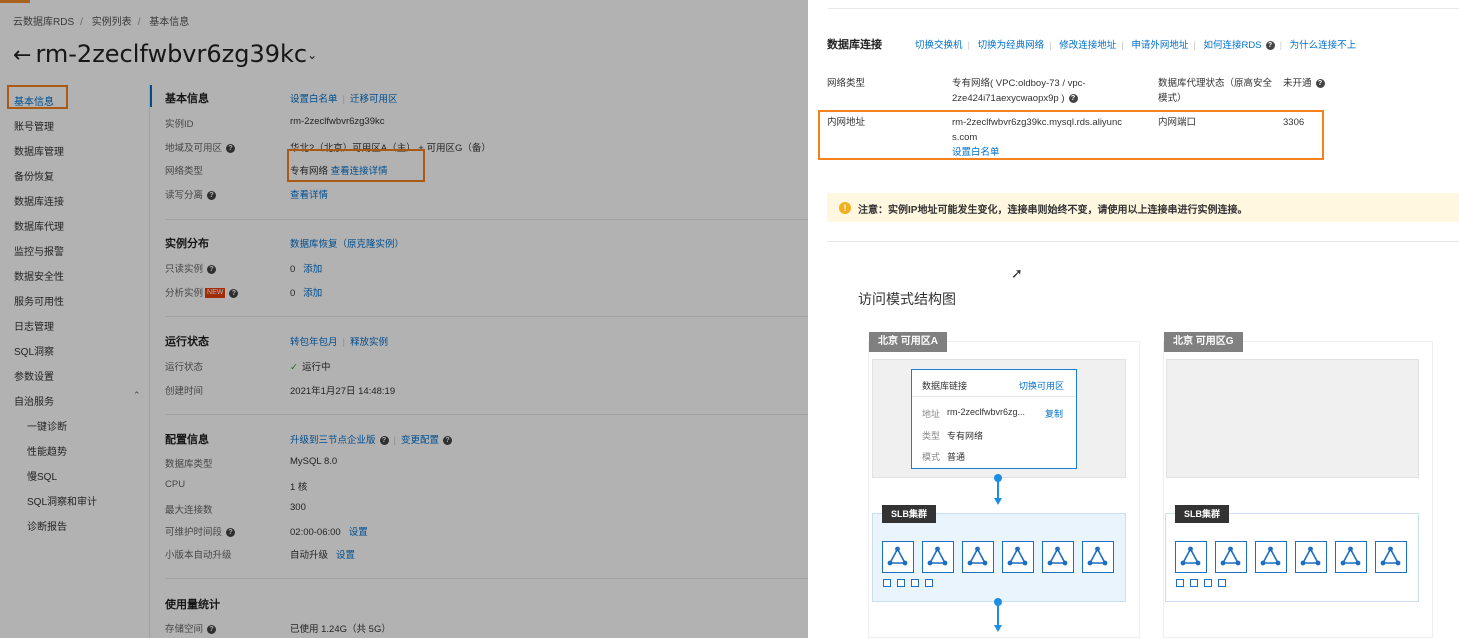 This screenshot has height=638, width=1459. Describe the element at coordinates (1011, 45) in the screenshot. I see `switch-classic-link: 切换为经典网络` at that location.